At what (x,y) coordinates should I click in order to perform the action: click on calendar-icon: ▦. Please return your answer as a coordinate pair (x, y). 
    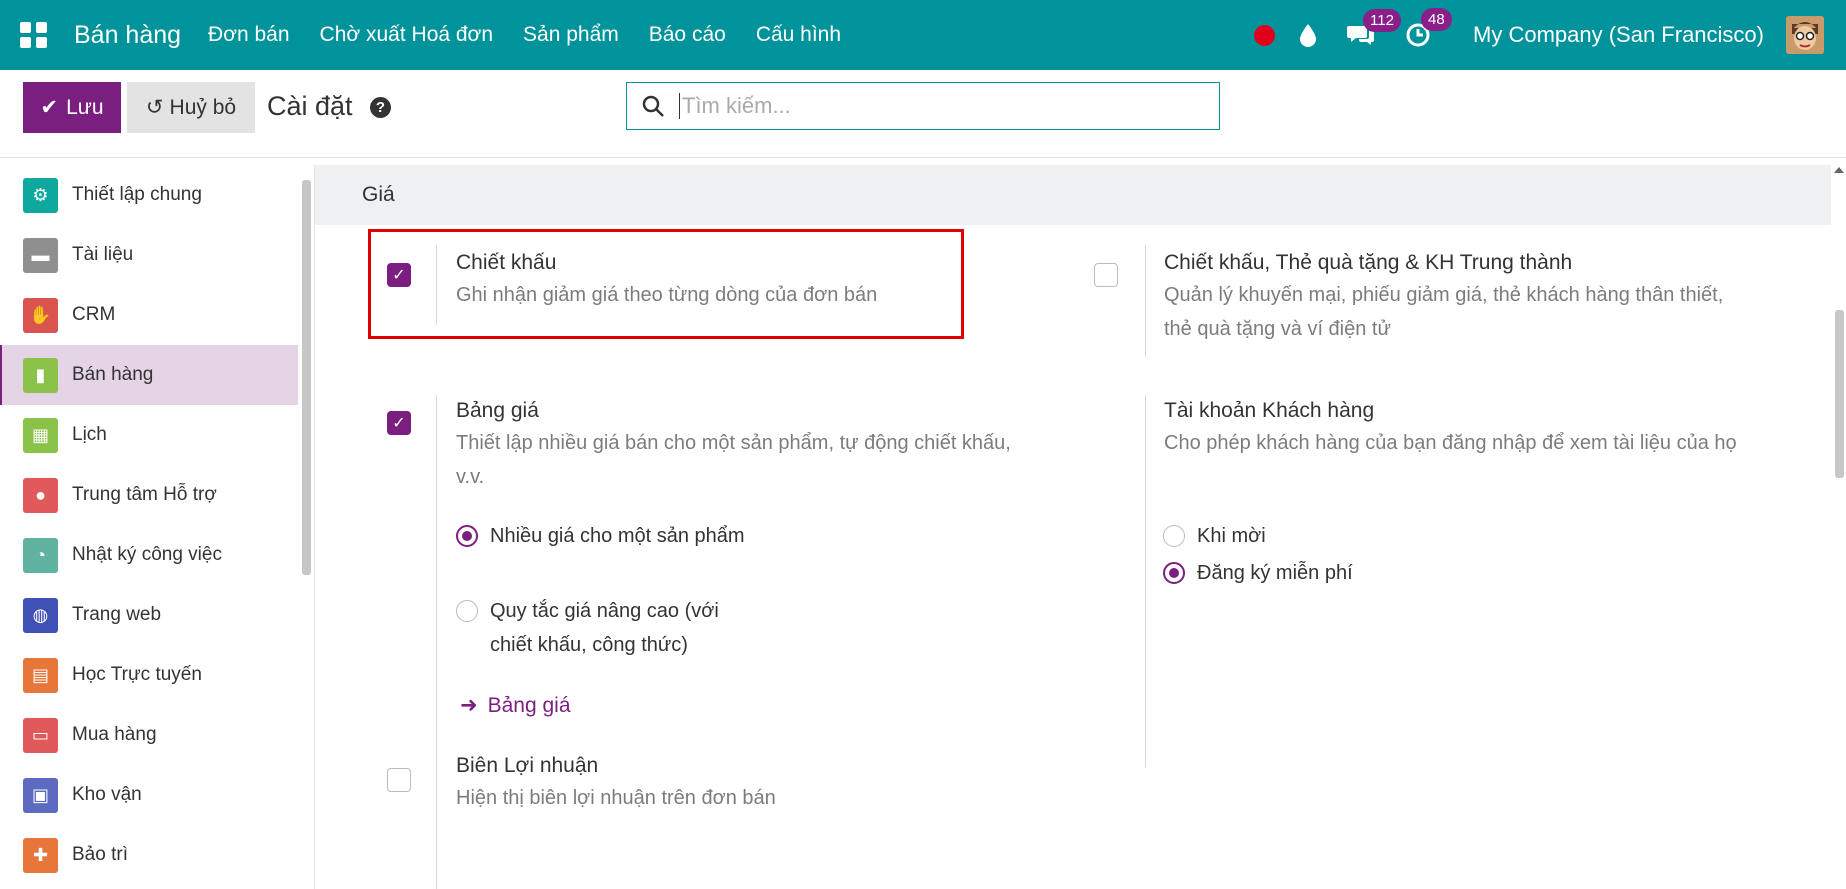
    Looking at the image, I should click on (40, 435).